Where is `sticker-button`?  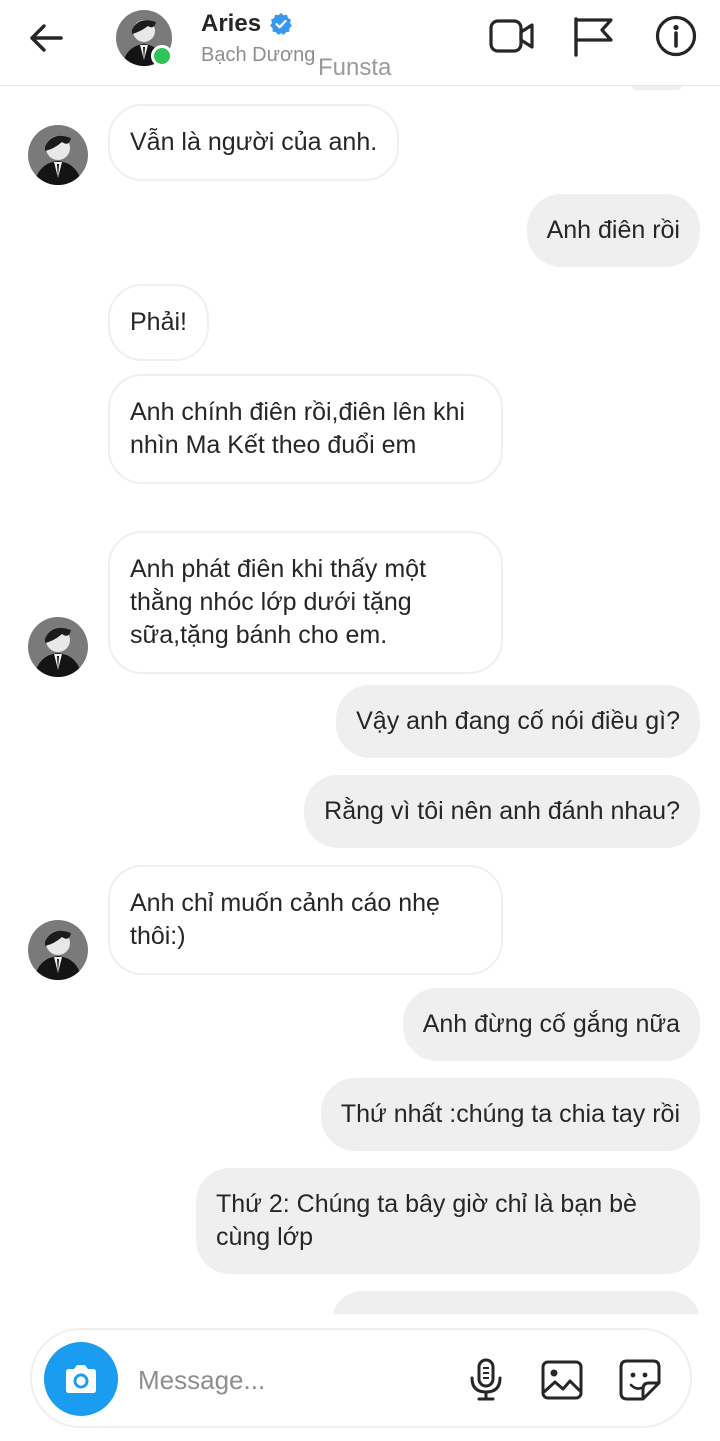 sticker-button is located at coordinates (640, 1380).